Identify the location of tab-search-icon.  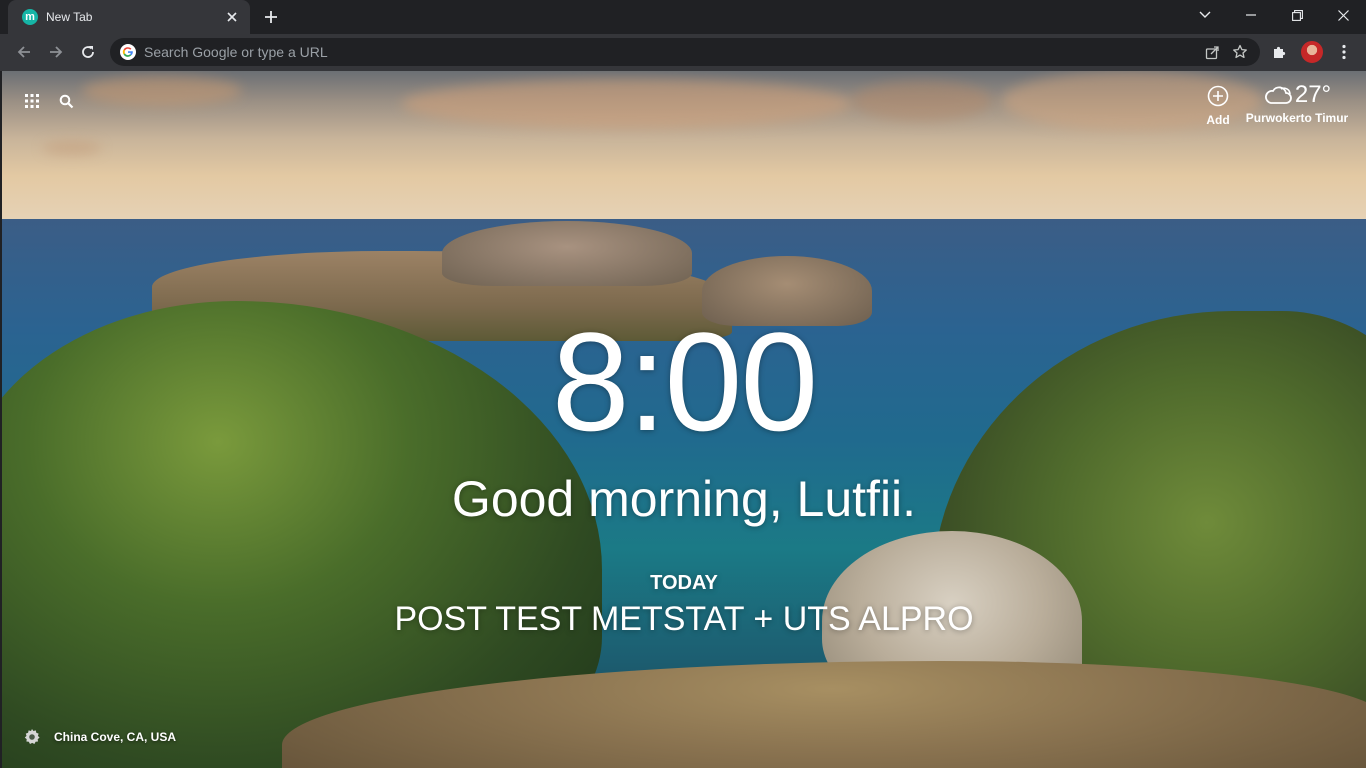
(1205, 15).